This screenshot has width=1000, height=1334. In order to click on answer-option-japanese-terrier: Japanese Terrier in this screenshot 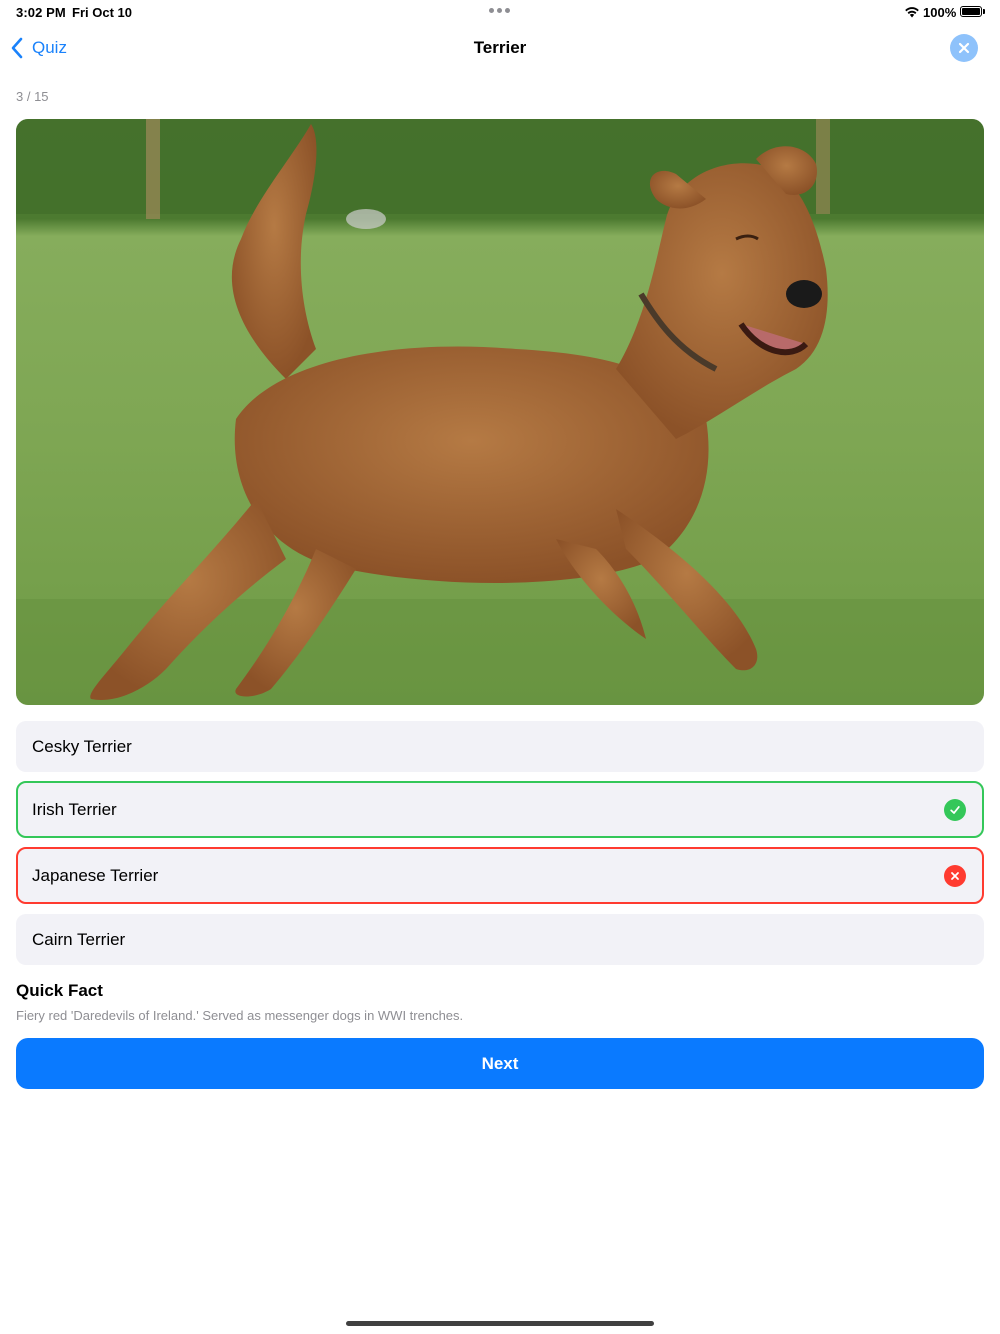, I will do `click(500, 875)`.